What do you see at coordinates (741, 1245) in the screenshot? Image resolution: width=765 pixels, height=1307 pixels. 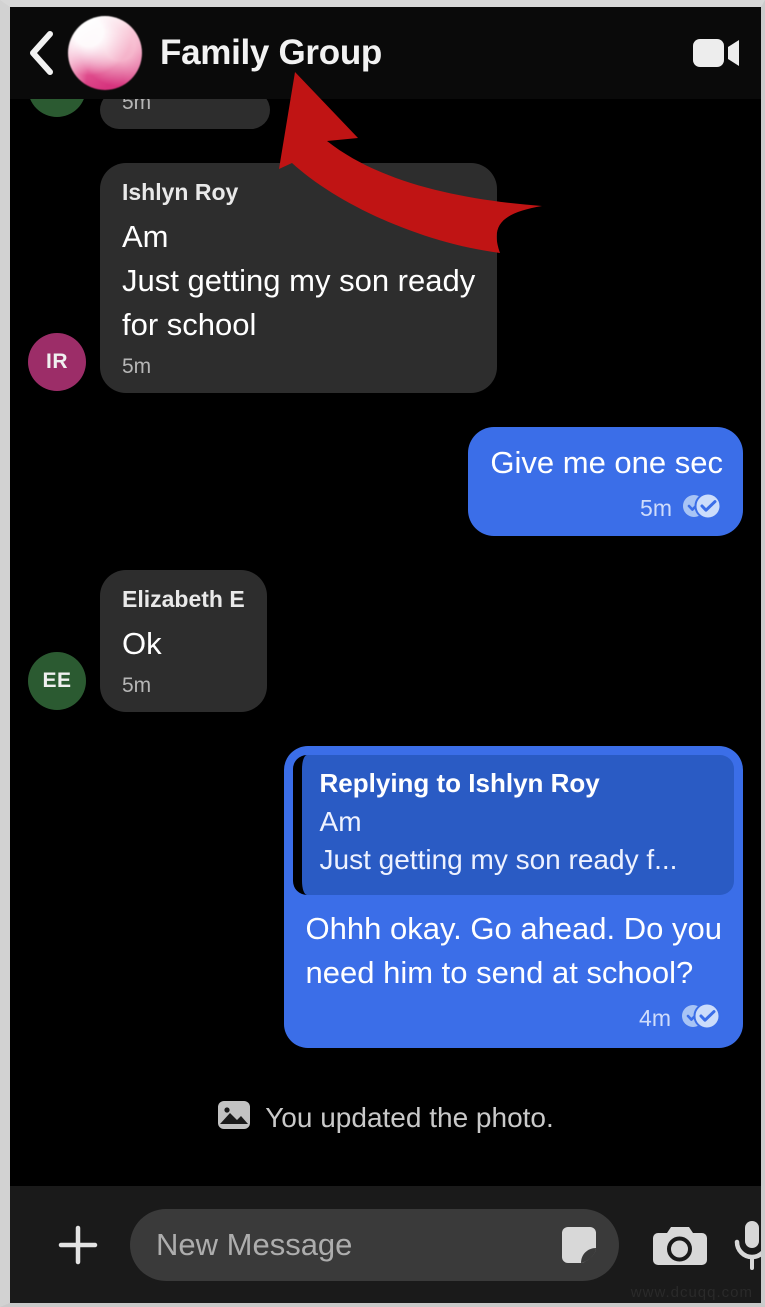 I see `microphone-icon` at bounding box center [741, 1245].